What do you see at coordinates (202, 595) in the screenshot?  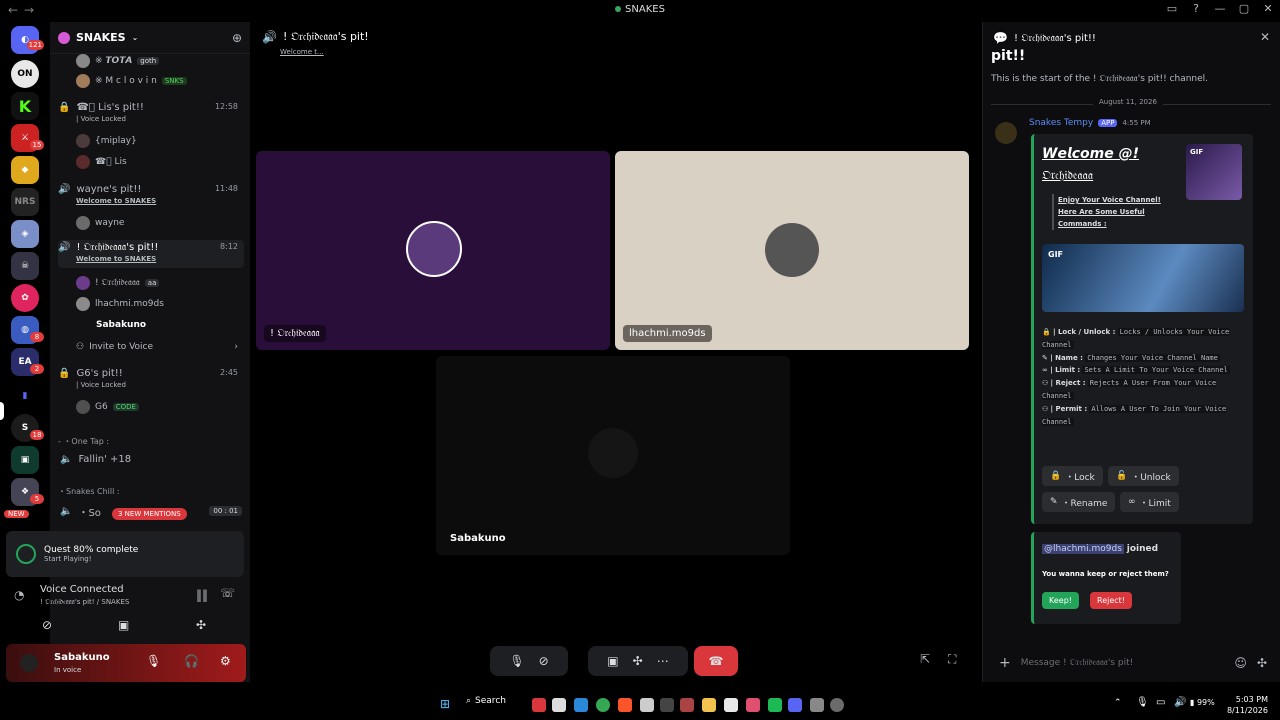 I see `noise-suppression-icon: ‖‖` at bounding box center [202, 595].